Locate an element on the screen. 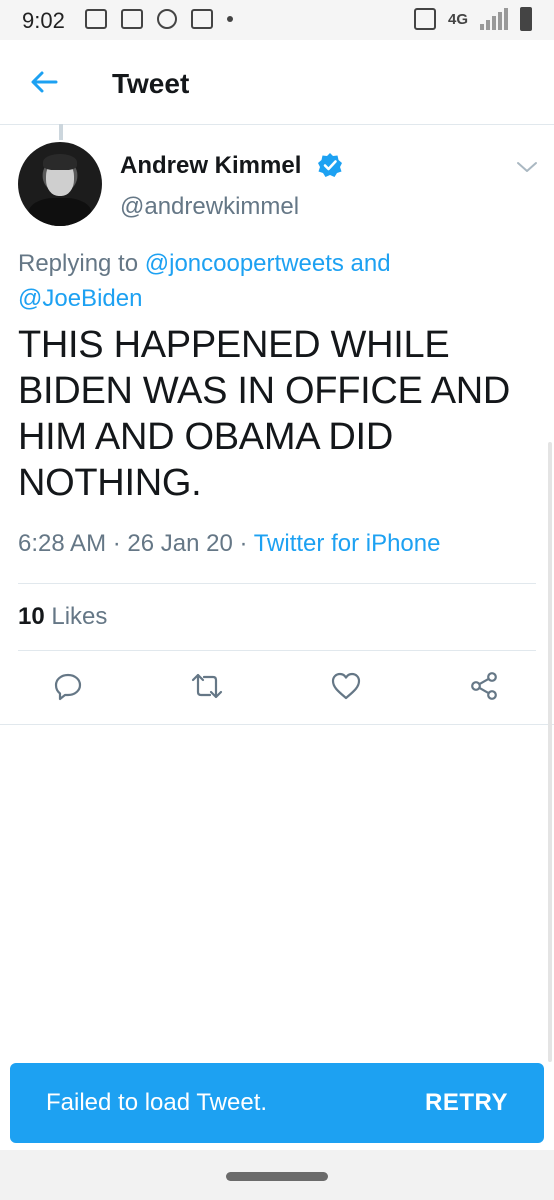 Image resolution: width=554 pixels, height=1200 pixels. avatar is located at coordinates (60, 184).